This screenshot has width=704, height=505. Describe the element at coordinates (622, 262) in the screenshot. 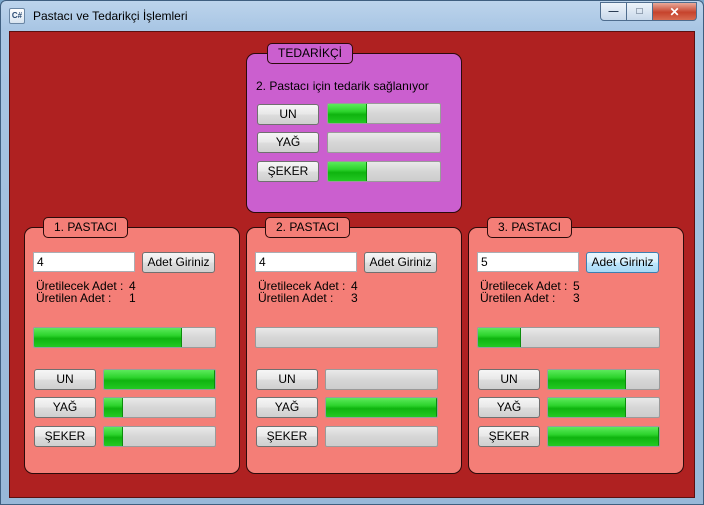

I see `baker-3-enter-quantity-button: Adet Giriniz` at that location.